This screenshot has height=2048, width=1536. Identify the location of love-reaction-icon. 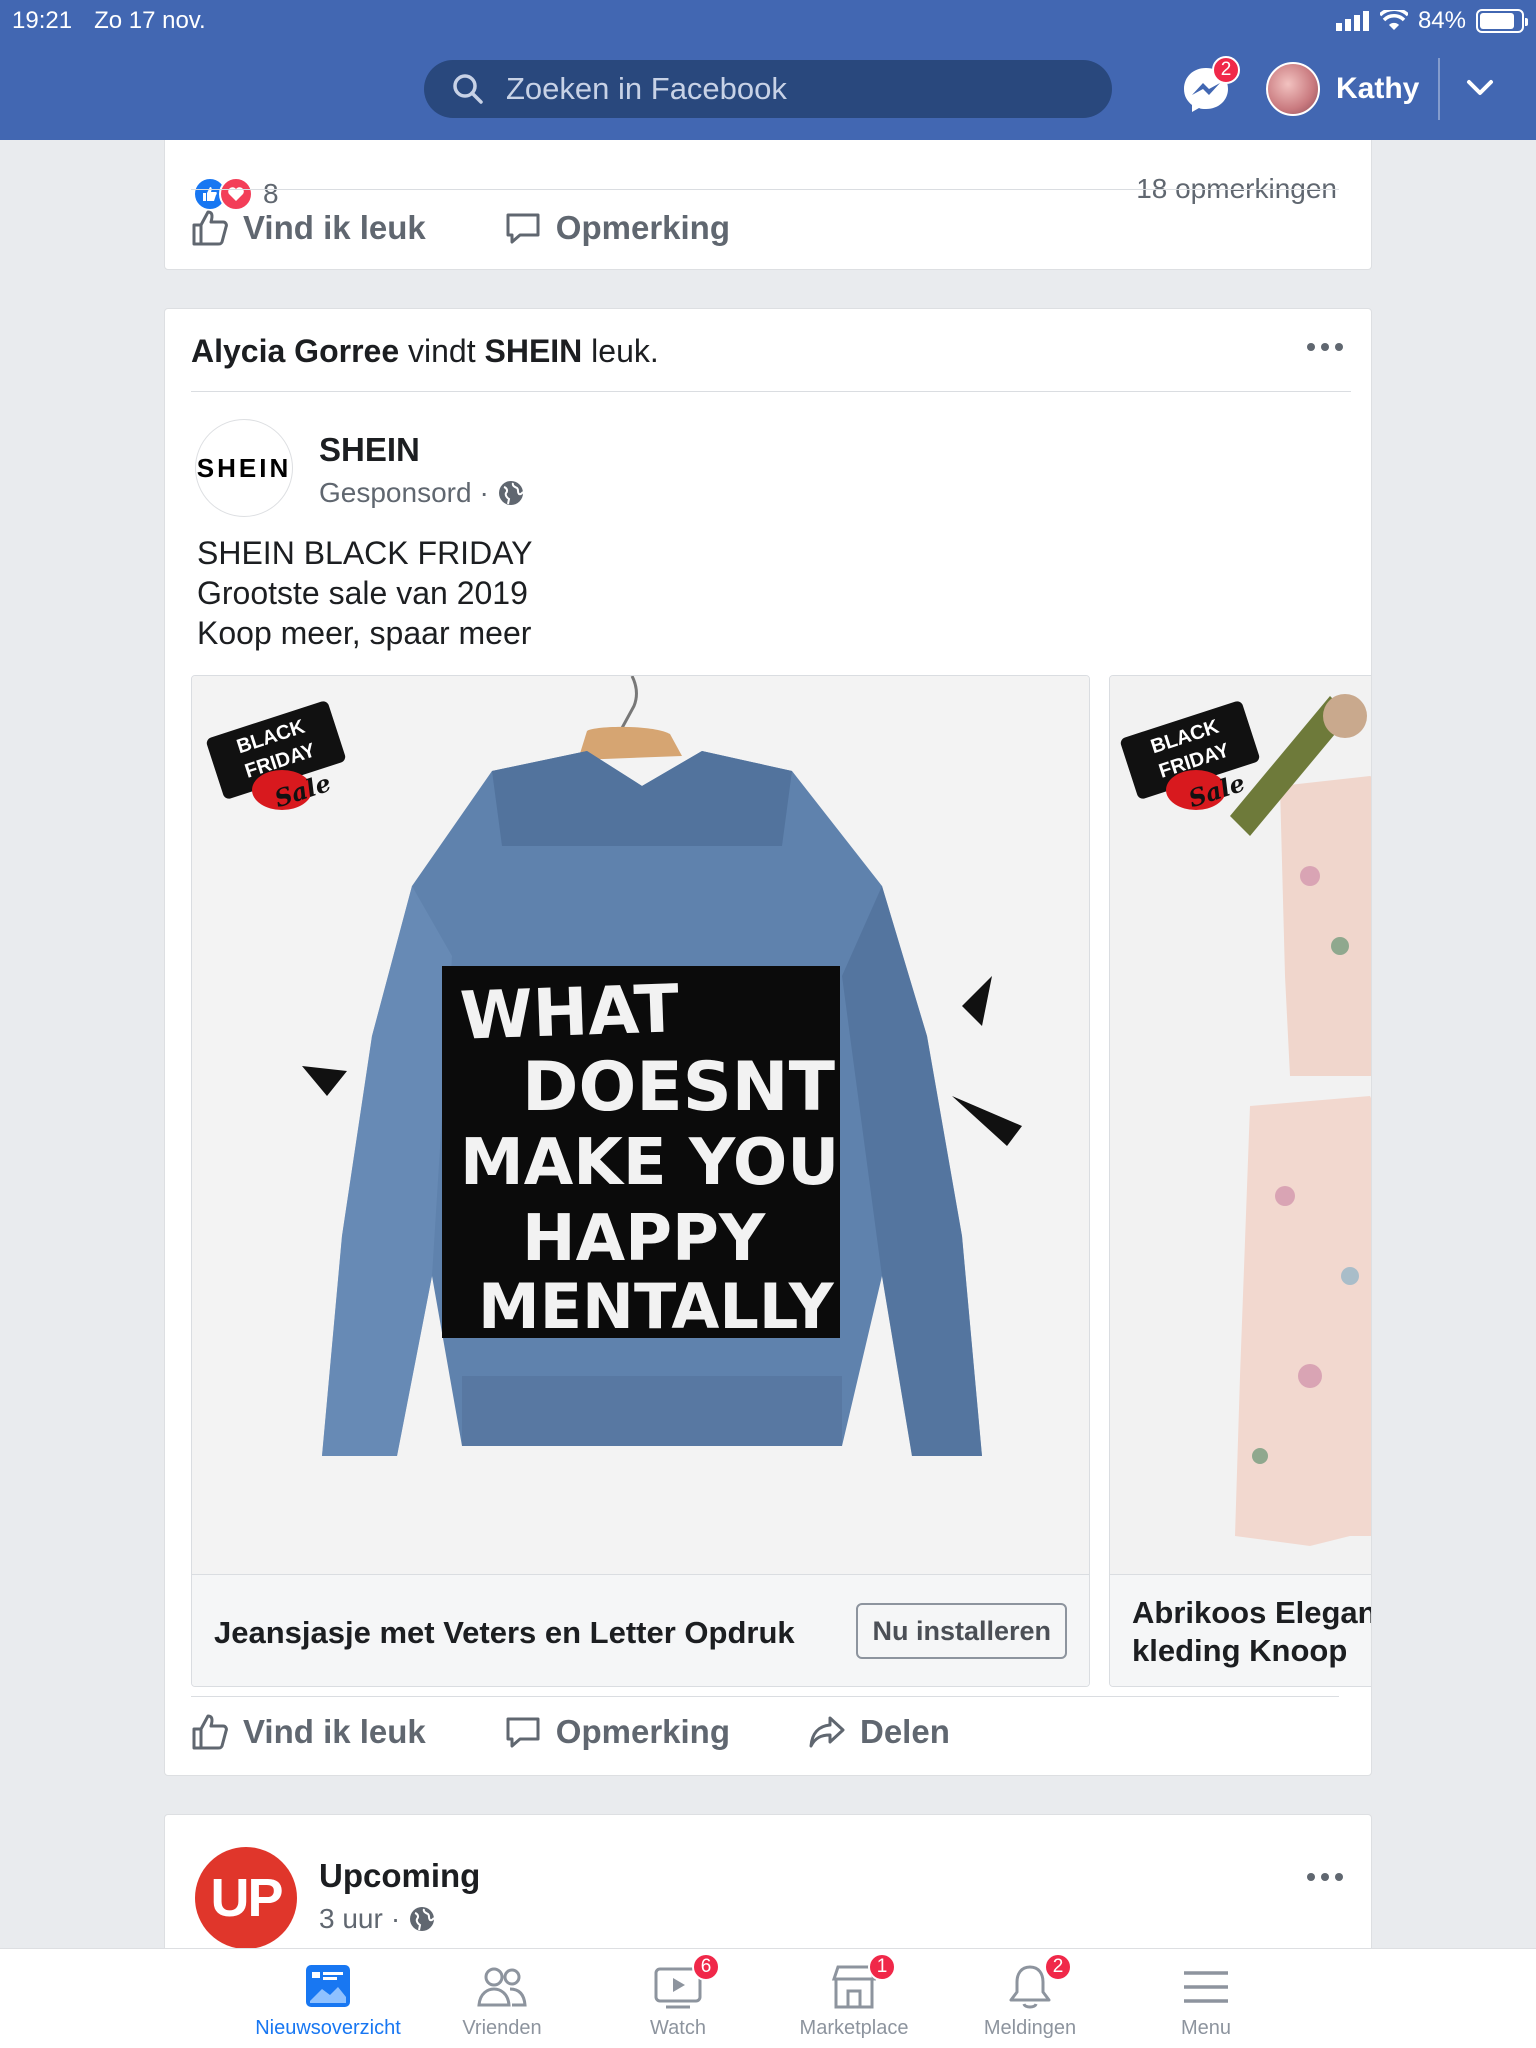
(236, 194).